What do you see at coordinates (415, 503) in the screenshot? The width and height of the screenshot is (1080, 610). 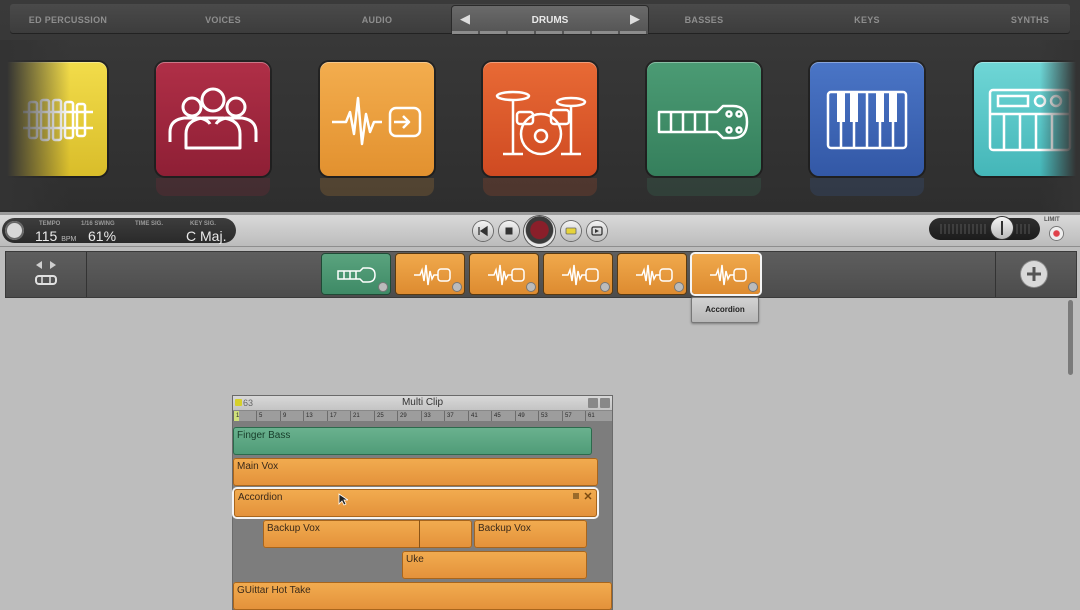 I see `clip-accordion: Accordion` at bounding box center [415, 503].